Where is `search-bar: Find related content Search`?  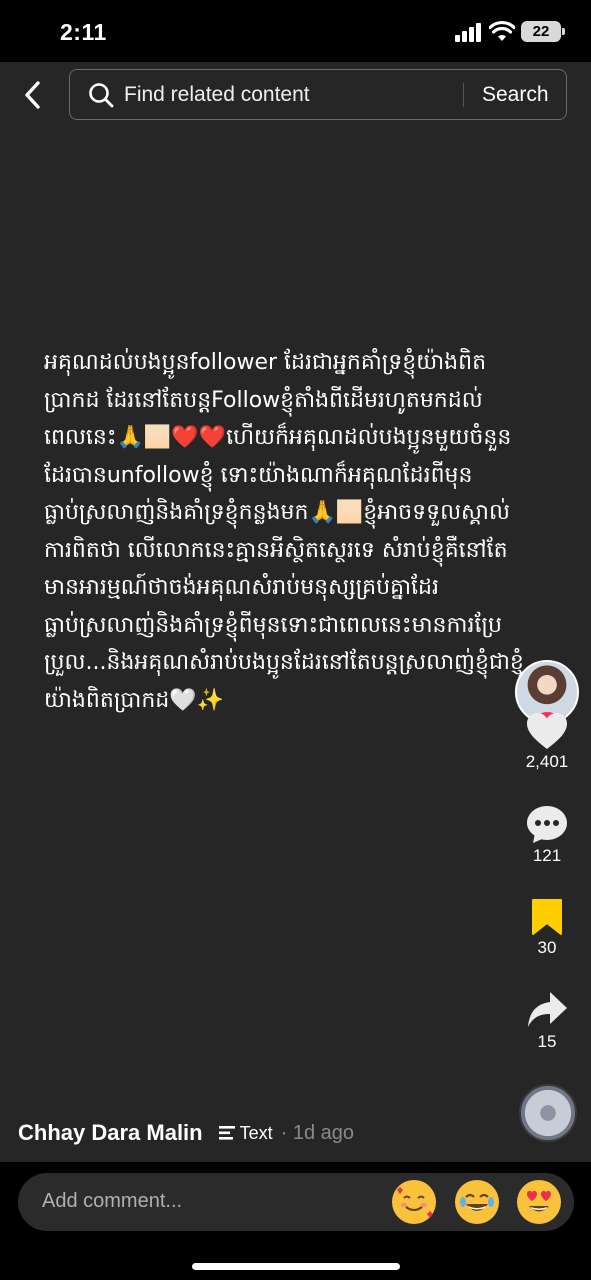
search-bar: Find related content Search is located at coordinates (318, 94).